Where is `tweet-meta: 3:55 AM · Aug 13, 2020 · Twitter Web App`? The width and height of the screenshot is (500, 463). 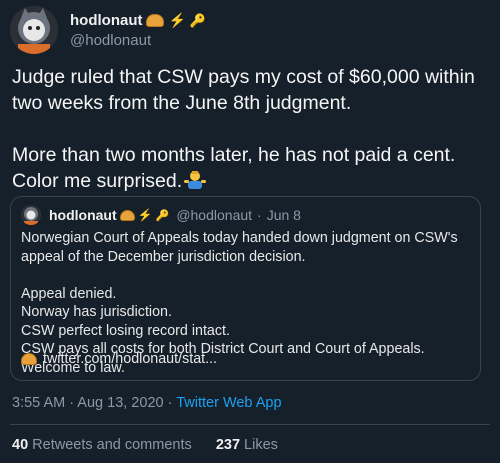
tweet-meta: 3:55 AM · Aug 13, 2020 · Twitter Web App is located at coordinates (147, 403).